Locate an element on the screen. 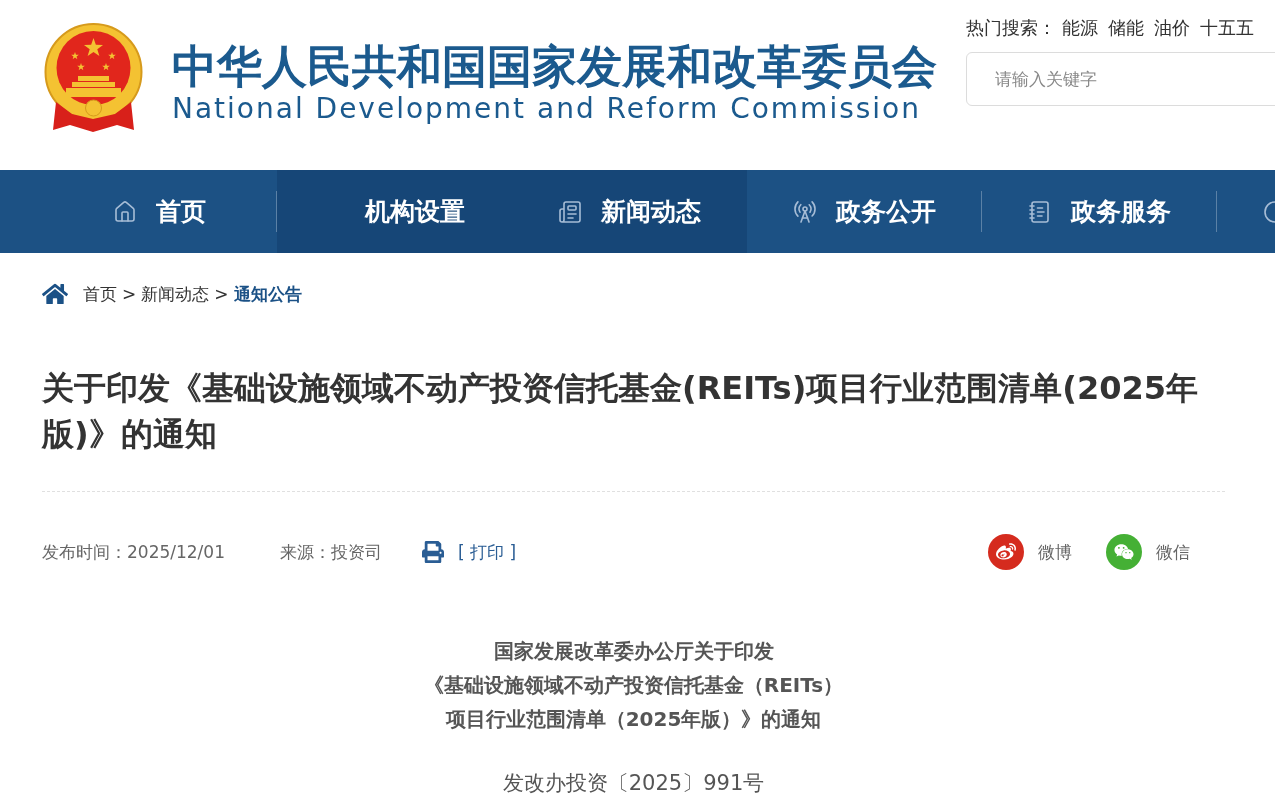 The width and height of the screenshot is (1275, 806). breadcrumb-current: 通知公告 is located at coordinates (267, 294).